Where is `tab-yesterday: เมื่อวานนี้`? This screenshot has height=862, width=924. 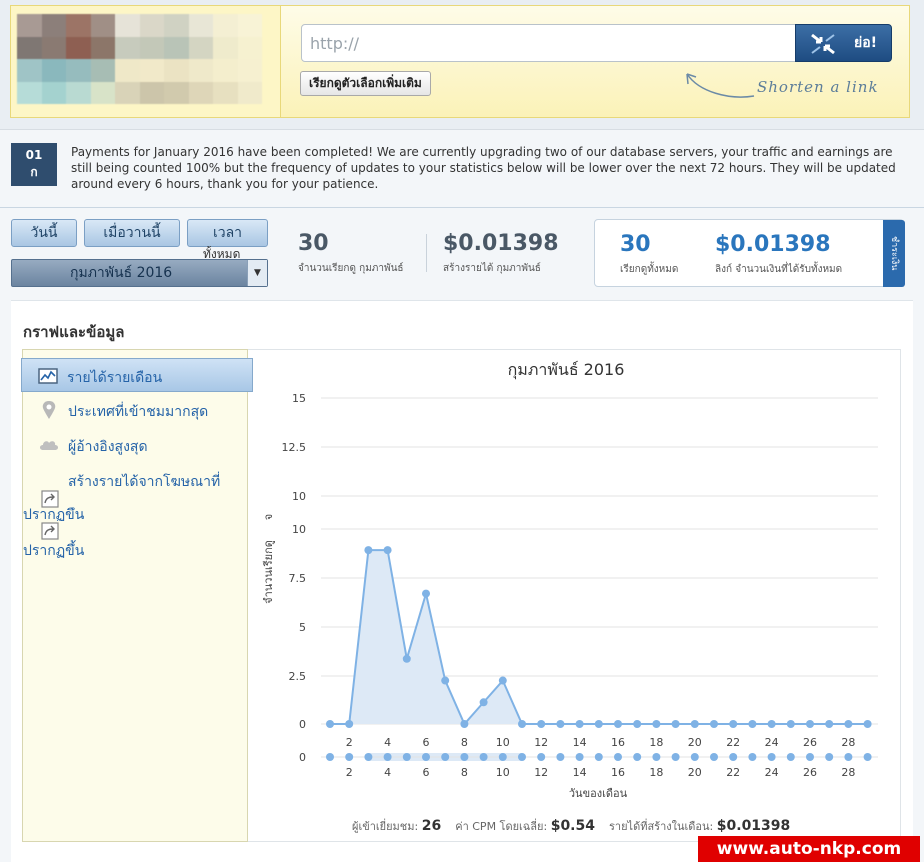
tab-yesterday: เมื่อวานนี้ is located at coordinates (132, 233).